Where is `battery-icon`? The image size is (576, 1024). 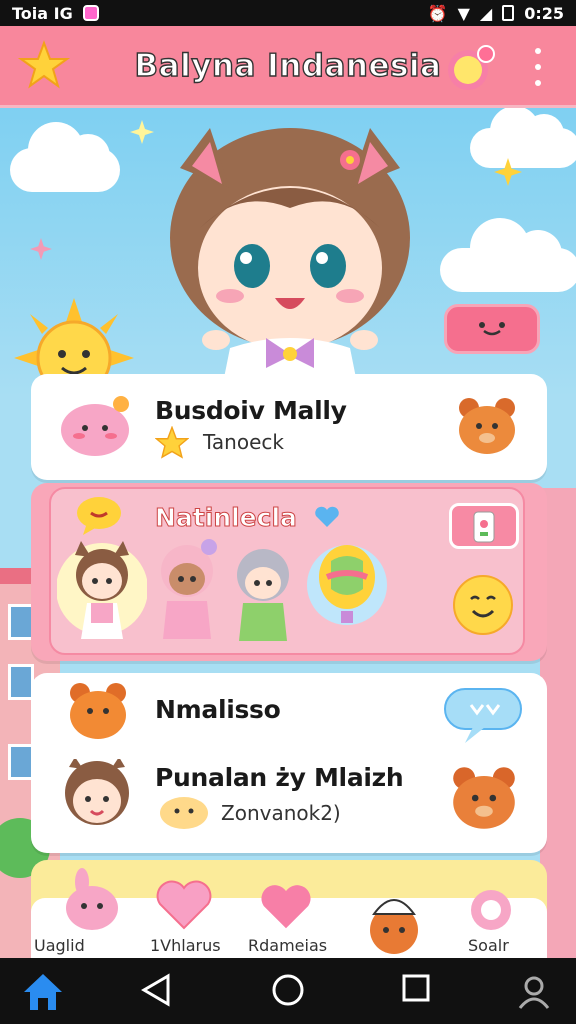 battery-icon is located at coordinates (508, 13).